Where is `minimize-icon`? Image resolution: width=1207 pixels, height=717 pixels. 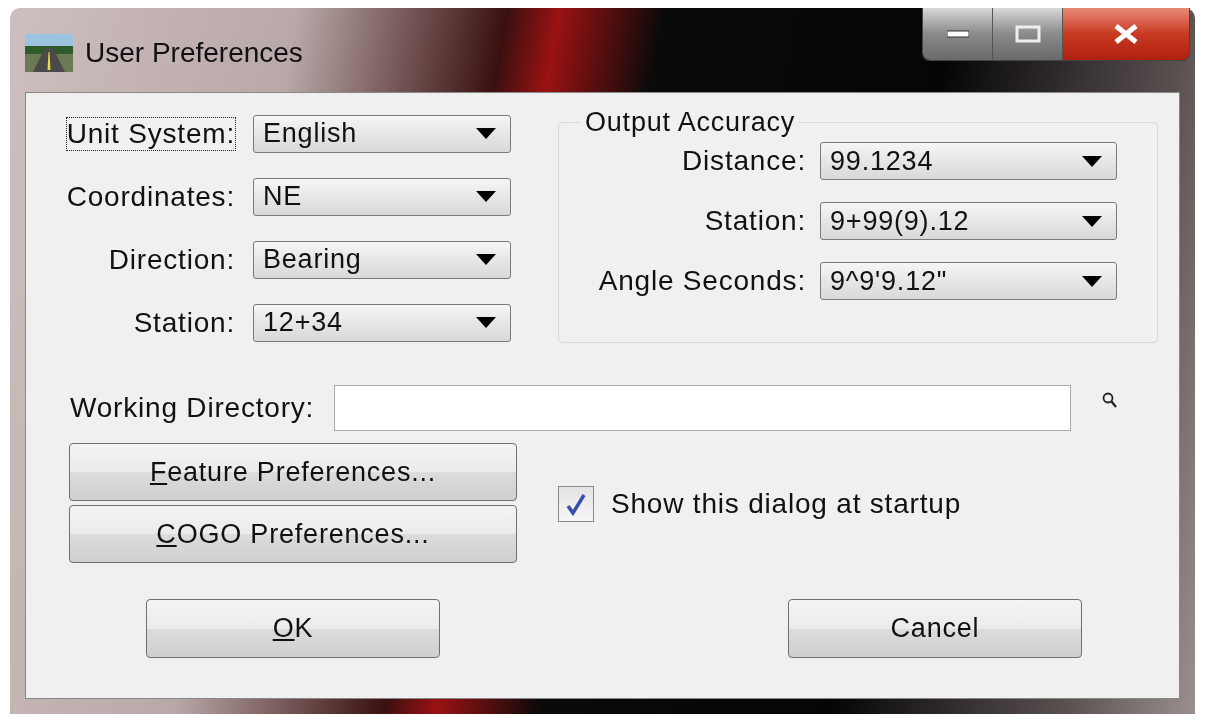 minimize-icon is located at coordinates (957, 34).